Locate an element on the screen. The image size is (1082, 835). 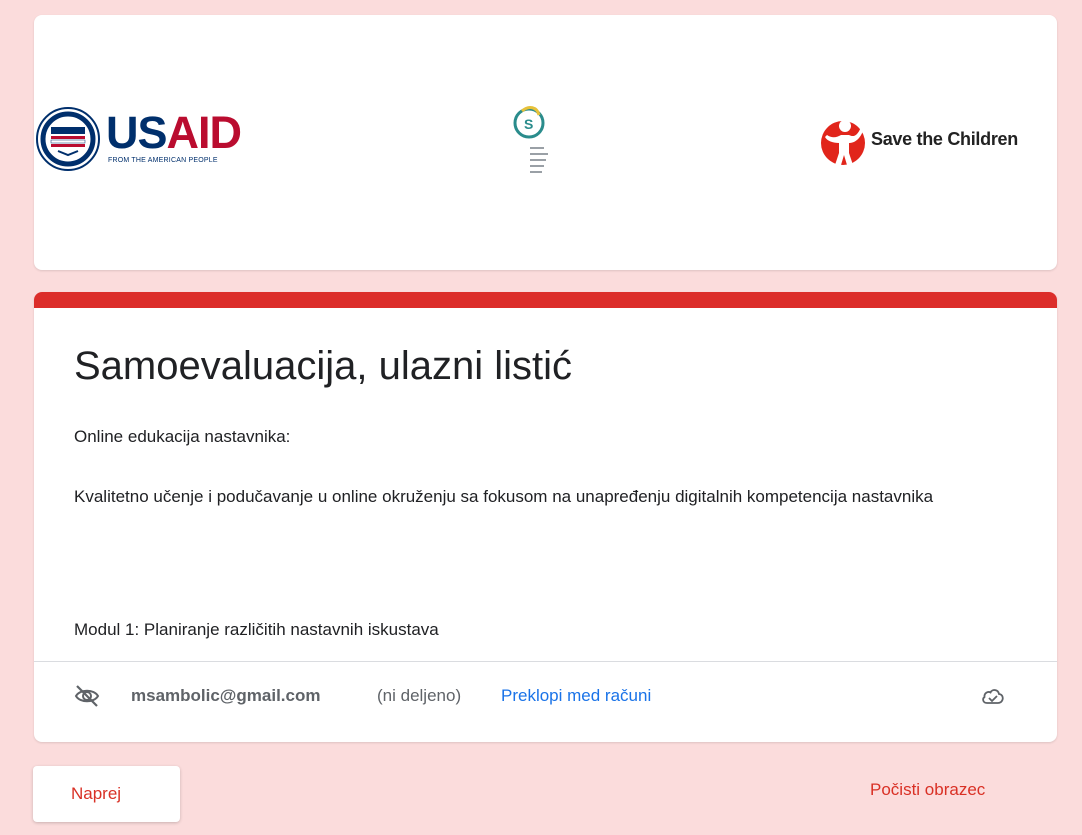
usaid-seal-icon is located at coordinates (68, 139).